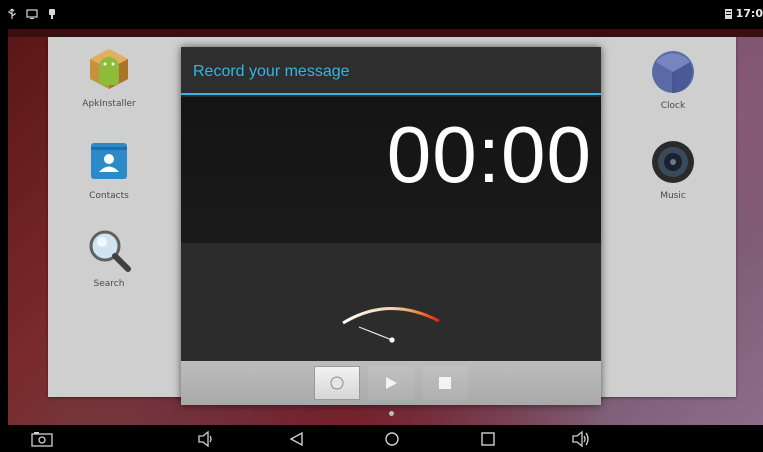 The image size is (763, 452). Describe the element at coordinates (109, 69) in the screenshot. I see `apkinstaller-icon` at that location.